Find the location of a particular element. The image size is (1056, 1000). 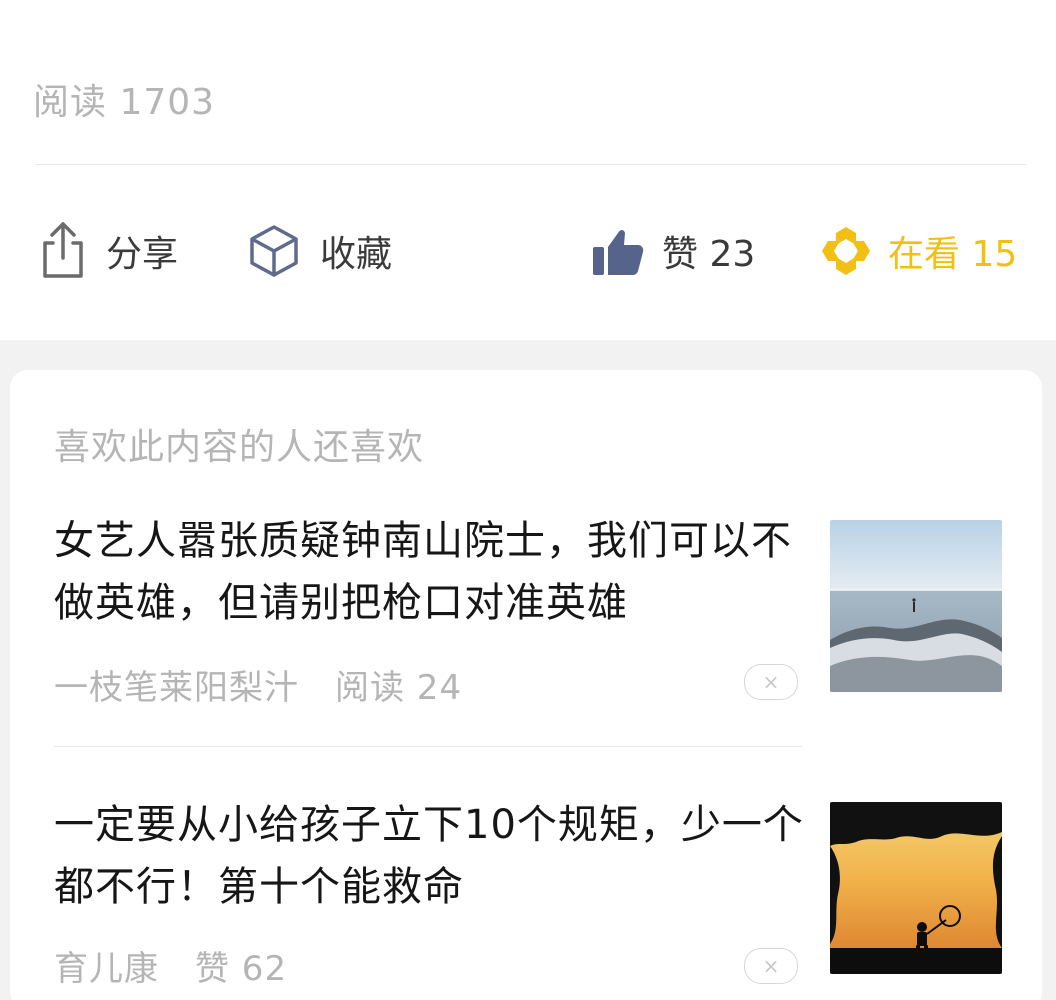

sunset-child-photo is located at coordinates (916, 888).